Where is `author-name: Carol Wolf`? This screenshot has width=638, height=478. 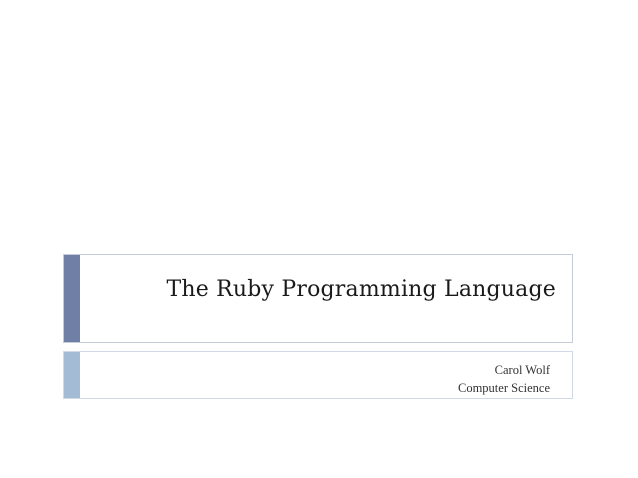 author-name: Carol Wolf is located at coordinates (522, 370).